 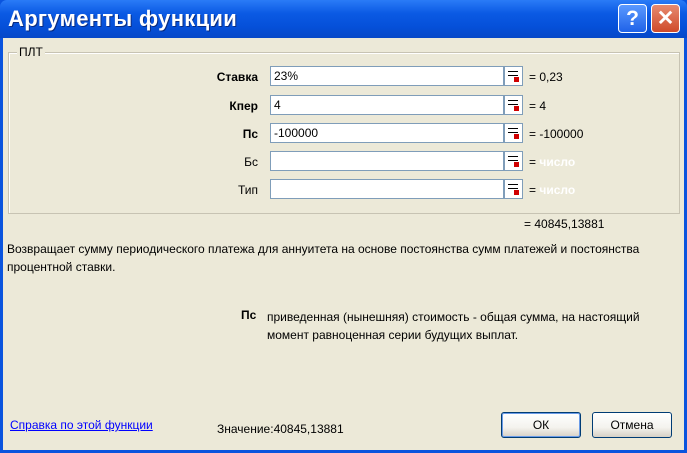 I want to click on pv-input, so click(x=387, y=133).